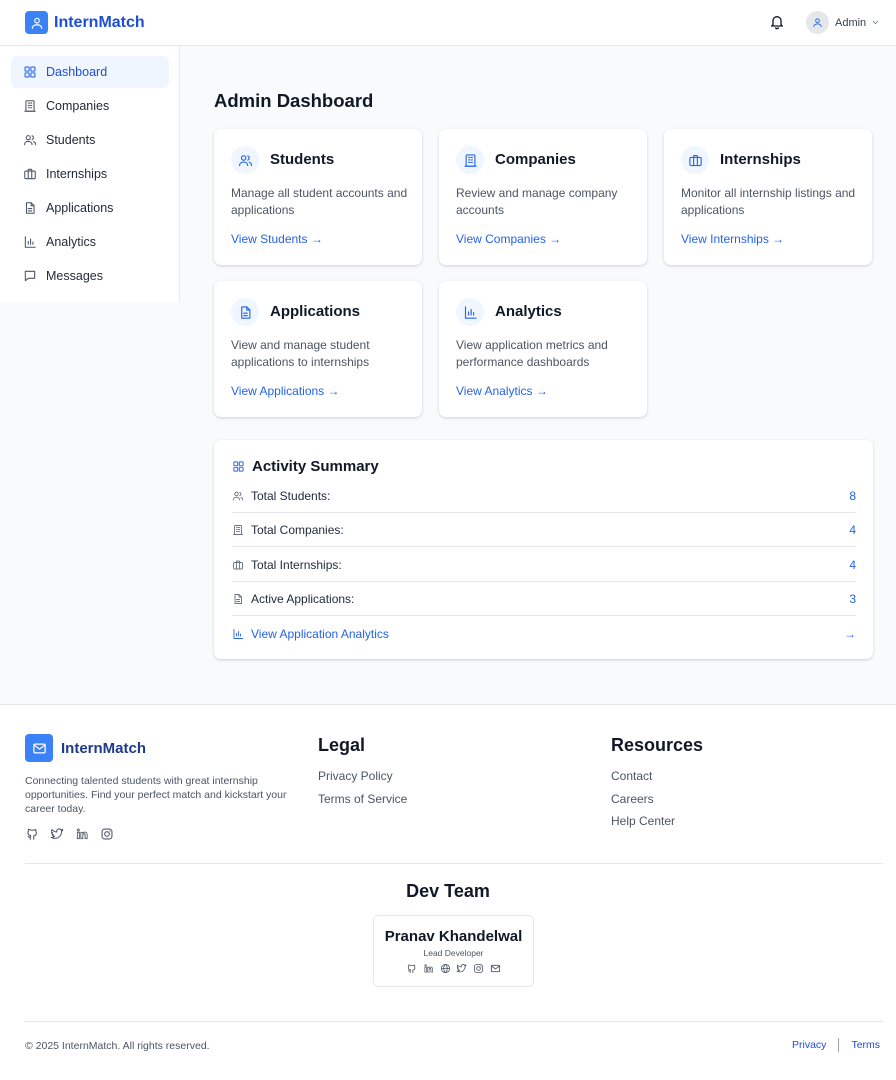 Image resolution: width=896 pixels, height=1080 pixels. I want to click on sidebar-item-companies: Companies, so click(90, 106).